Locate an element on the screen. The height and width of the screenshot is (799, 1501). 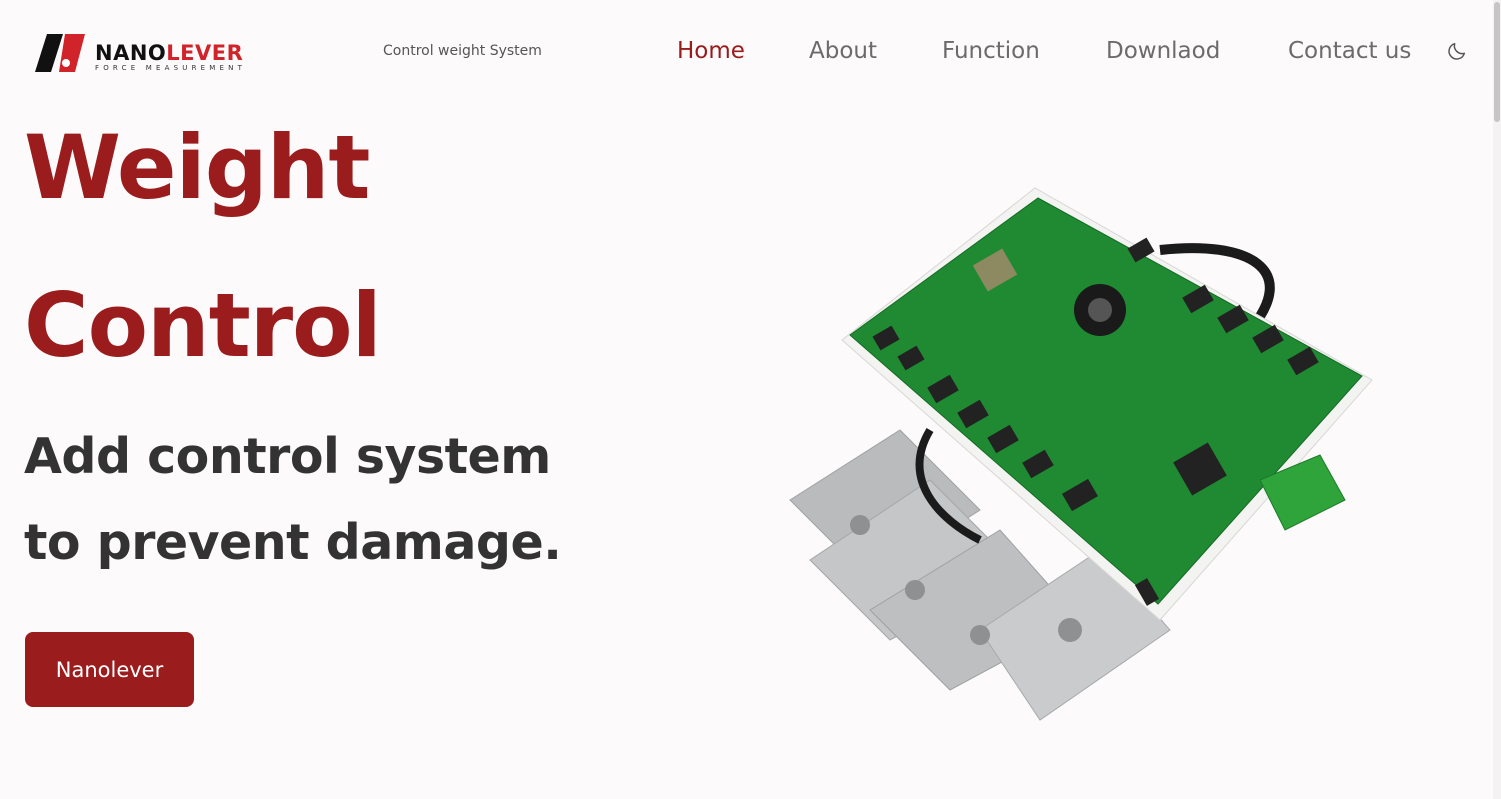
hero-subtitle-line1: Add control system is located at coordinates (287, 456).